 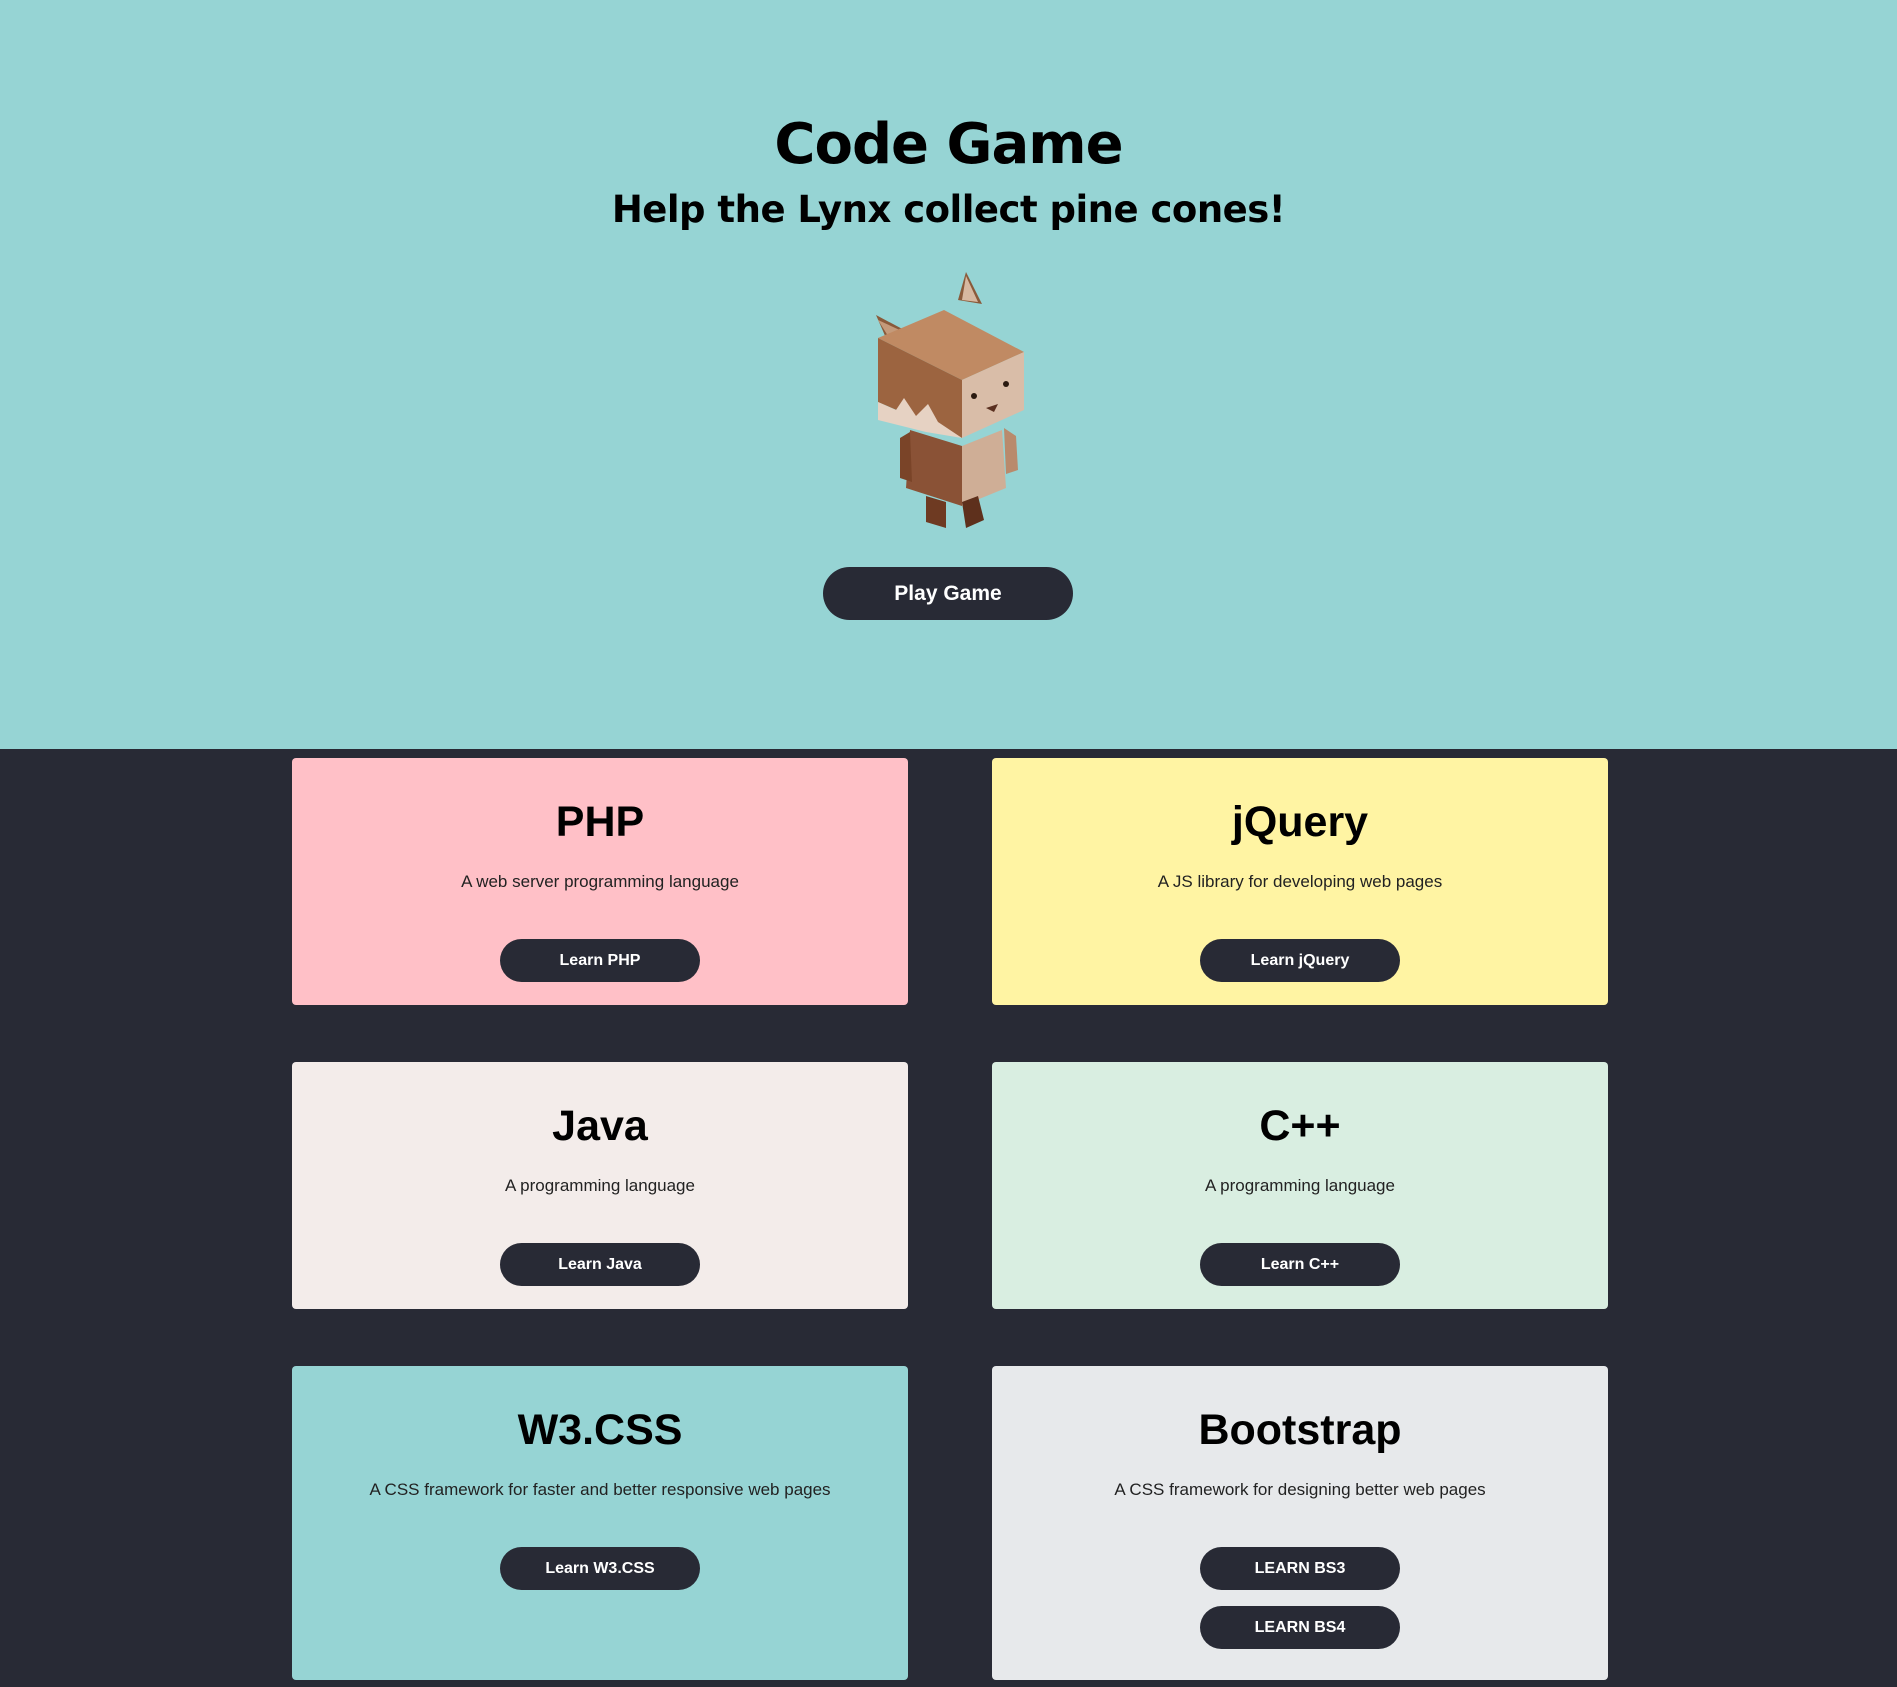 I want to click on hero-title: Code Game, so click(x=948, y=144).